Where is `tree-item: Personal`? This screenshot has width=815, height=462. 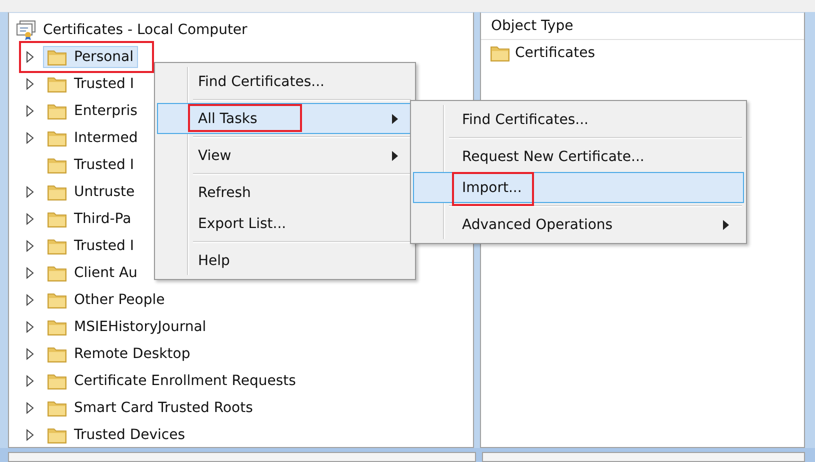
tree-item: Personal is located at coordinates (90, 57).